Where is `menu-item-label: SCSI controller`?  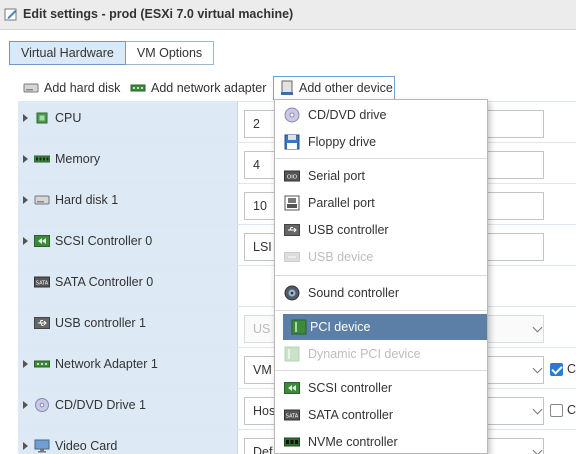 menu-item-label: SCSI controller is located at coordinates (350, 388).